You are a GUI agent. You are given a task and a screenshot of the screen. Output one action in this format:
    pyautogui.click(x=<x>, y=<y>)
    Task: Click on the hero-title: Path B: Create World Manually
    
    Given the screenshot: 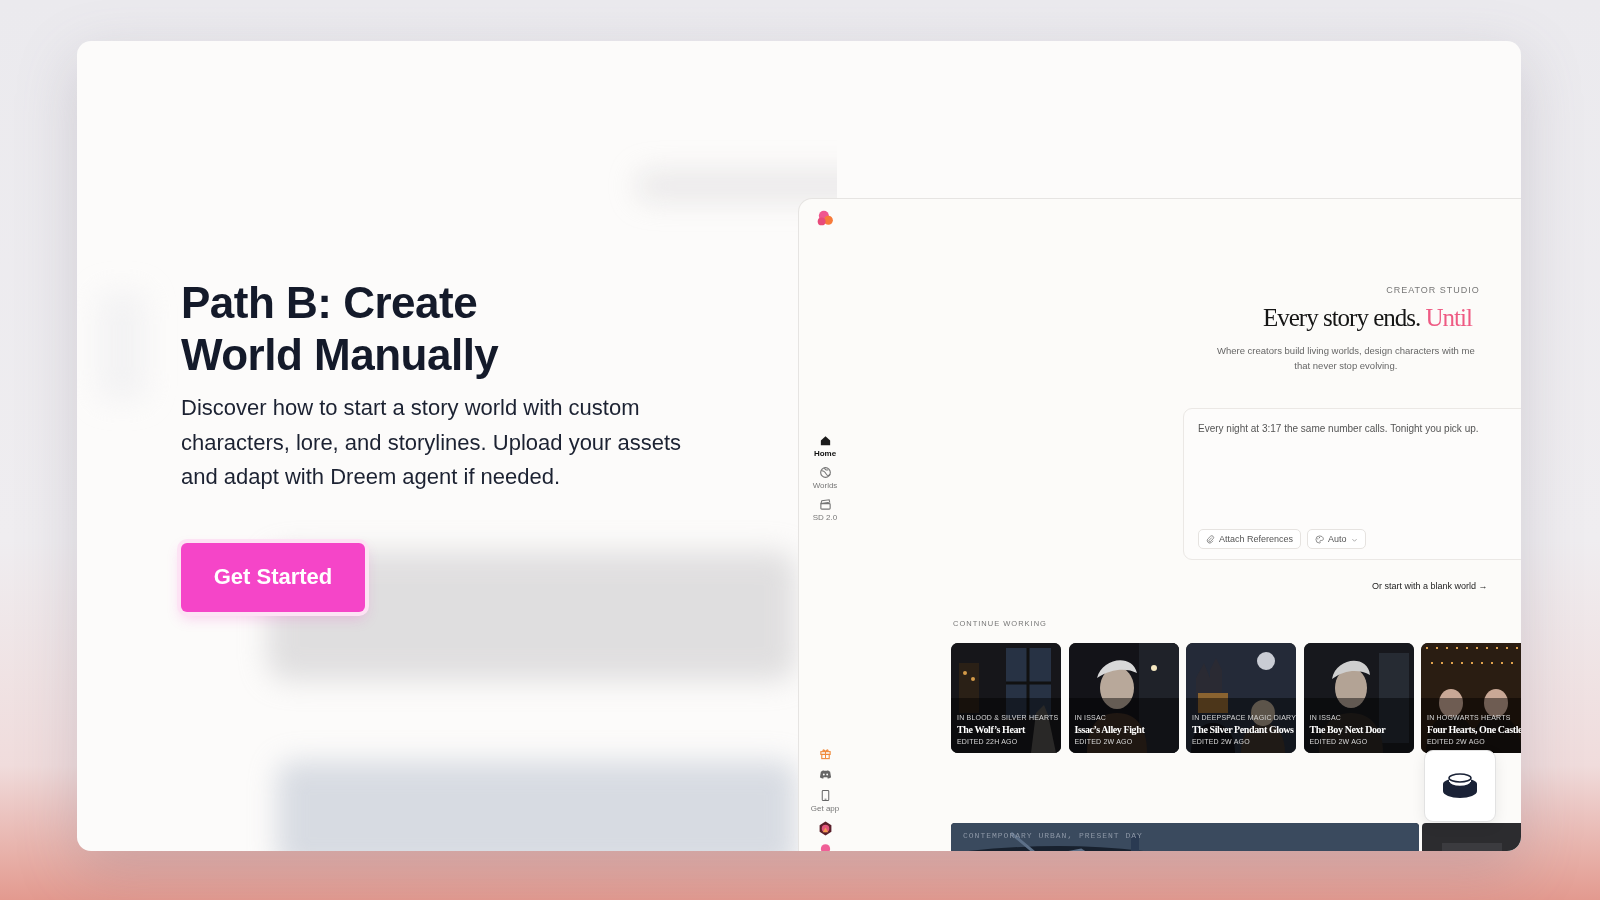 What is the action you would take?
    pyautogui.click(x=340, y=329)
    